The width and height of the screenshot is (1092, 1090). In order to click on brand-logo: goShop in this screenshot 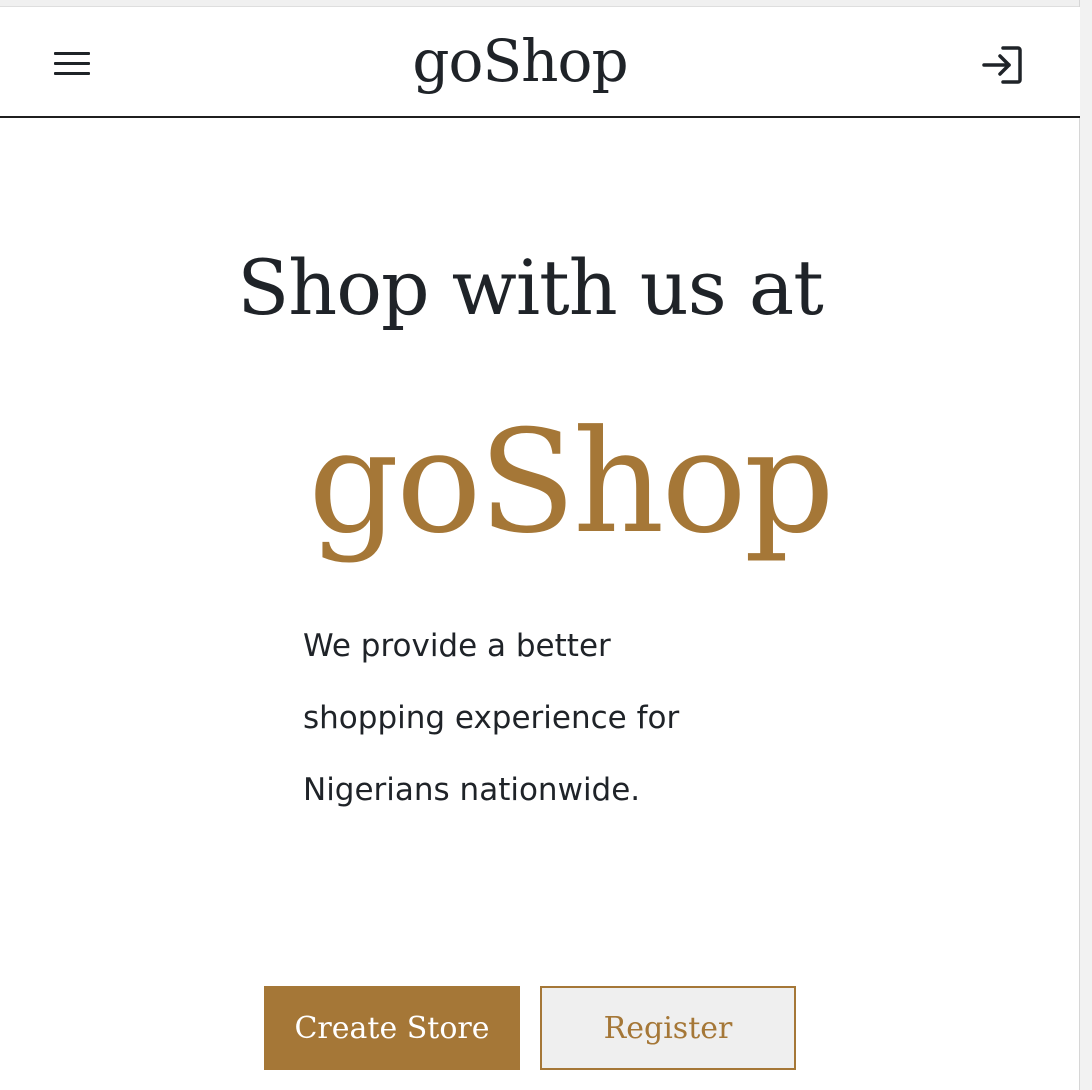, I will do `click(520, 61)`.